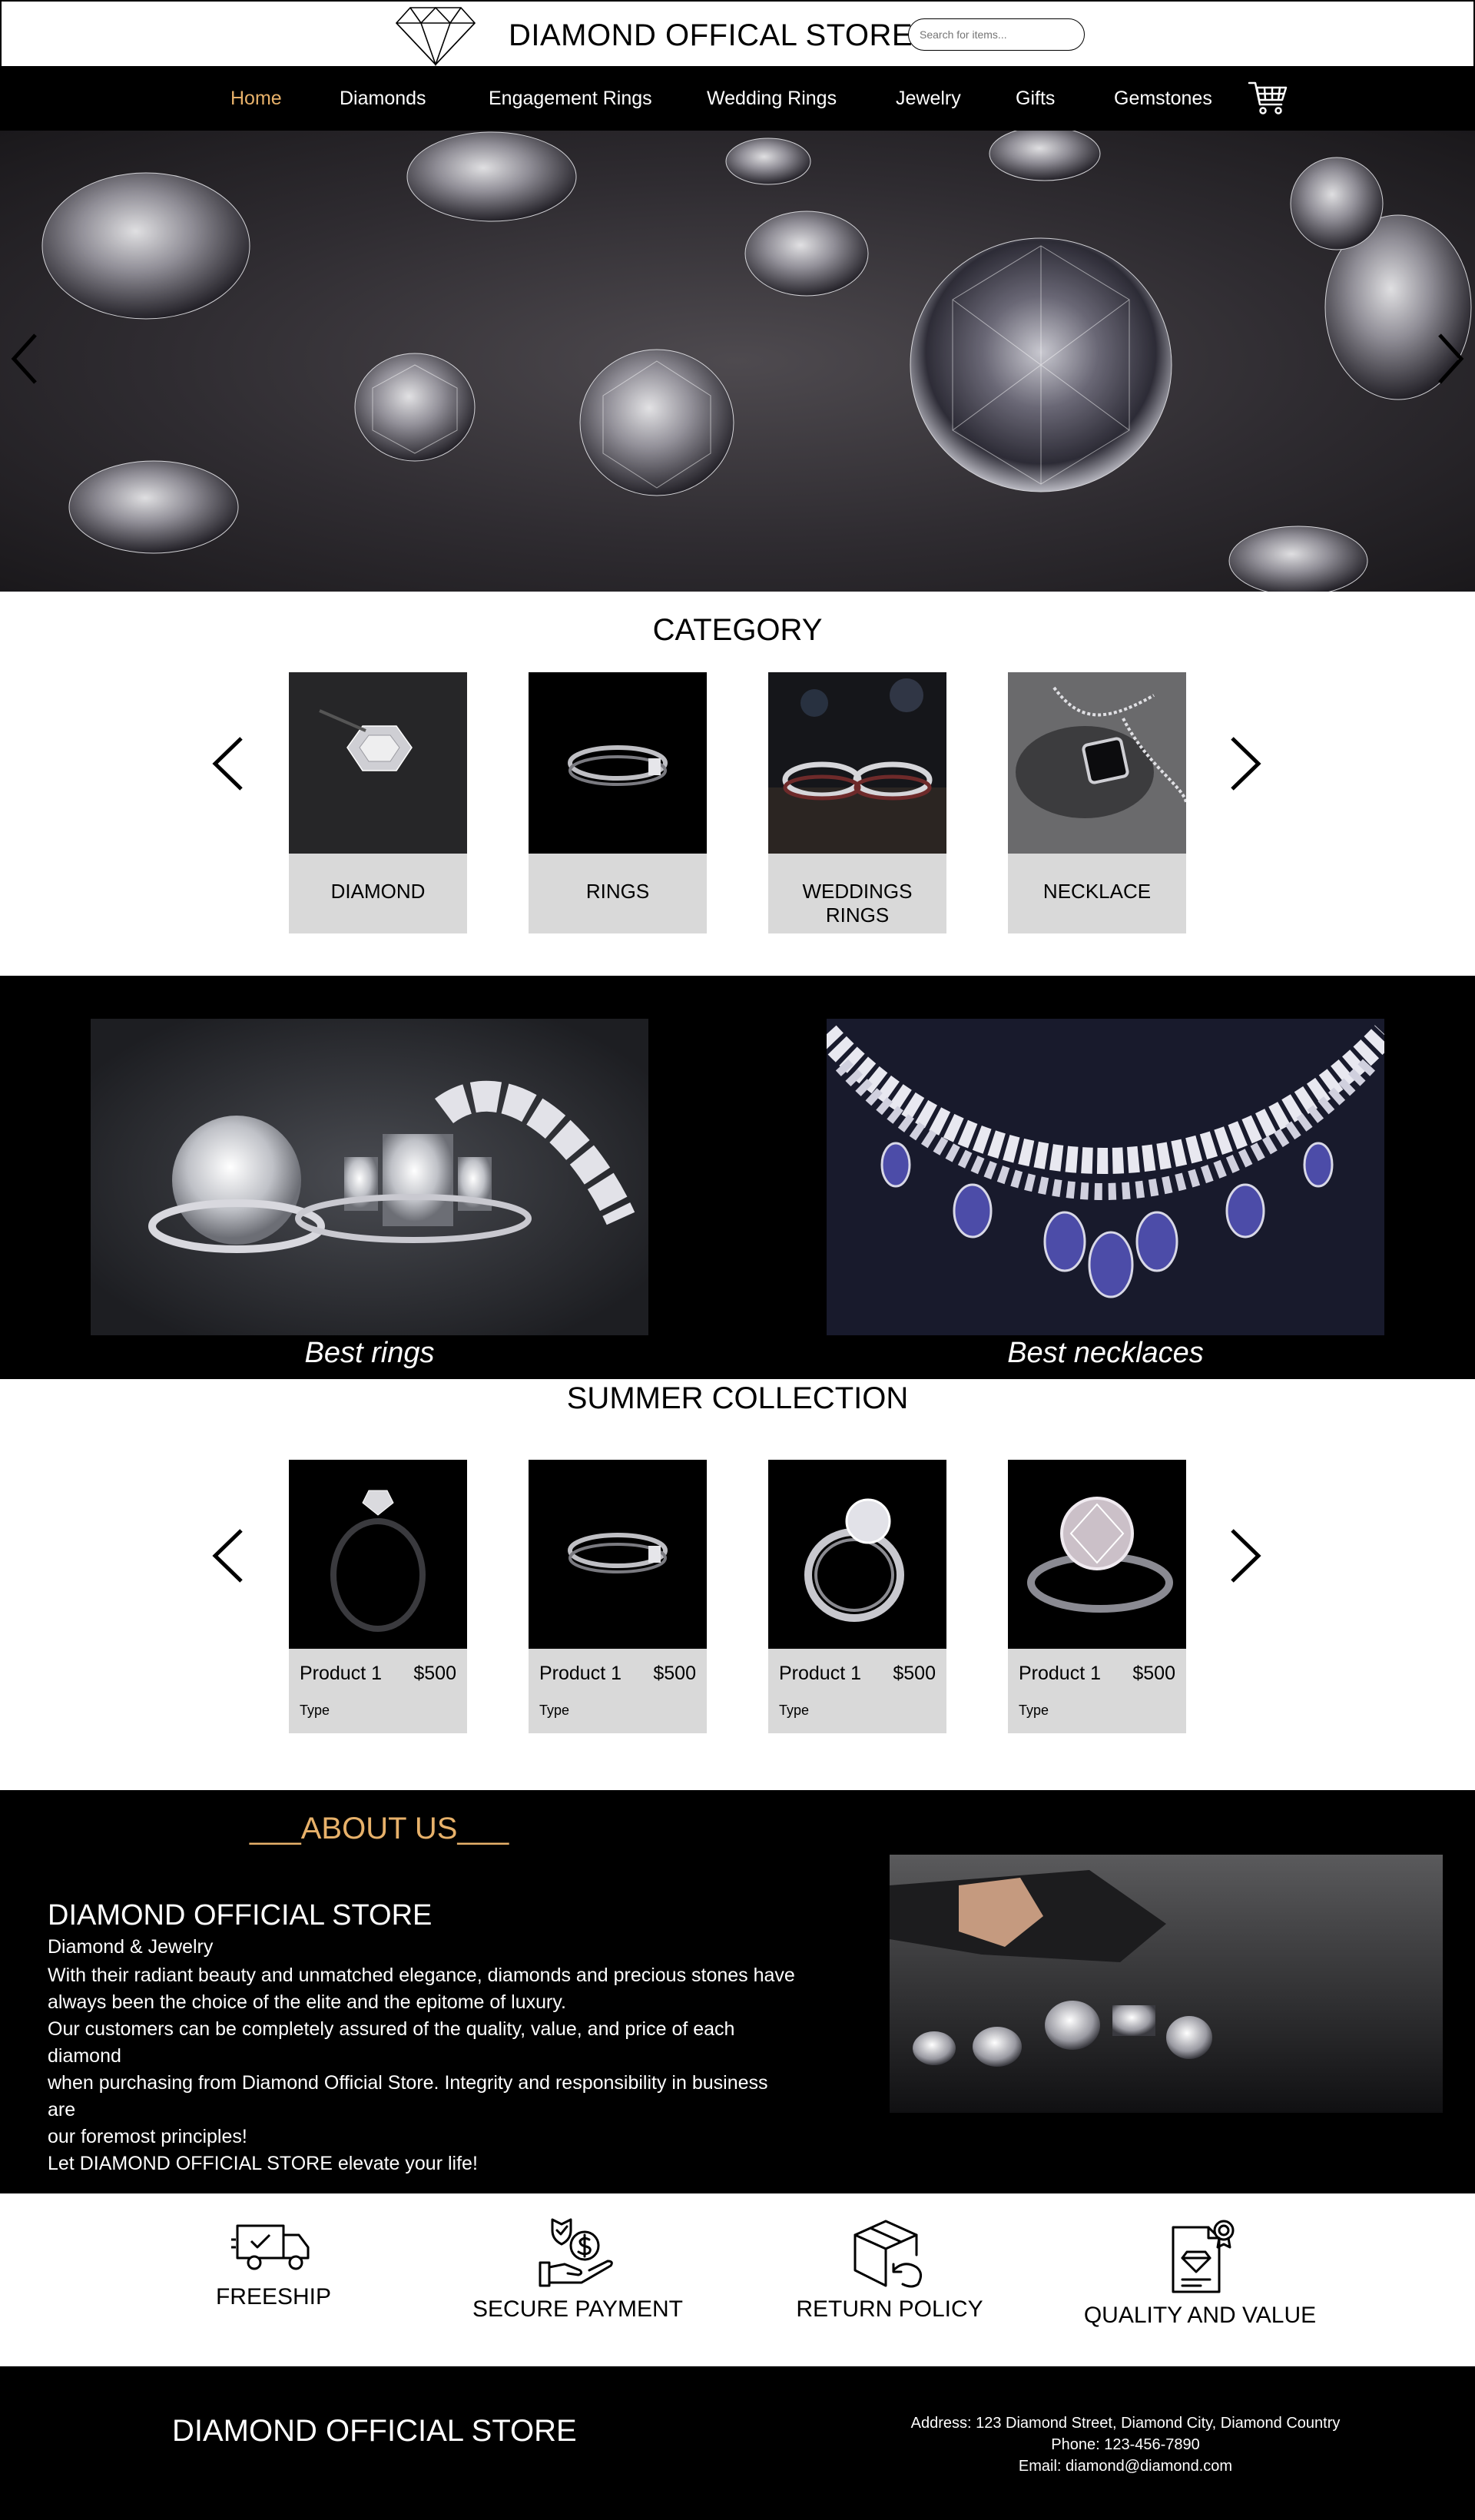  What do you see at coordinates (928, 99) in the screenshot?
I see `nav-jewelry: Jewelry` at bounding box center [928, 99].